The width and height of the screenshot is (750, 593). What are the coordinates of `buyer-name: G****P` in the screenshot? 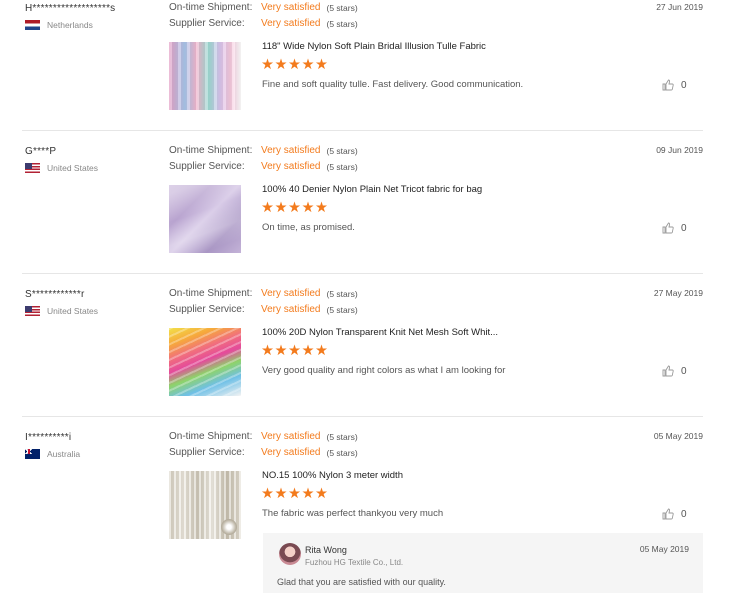 It's located at (41, 151).